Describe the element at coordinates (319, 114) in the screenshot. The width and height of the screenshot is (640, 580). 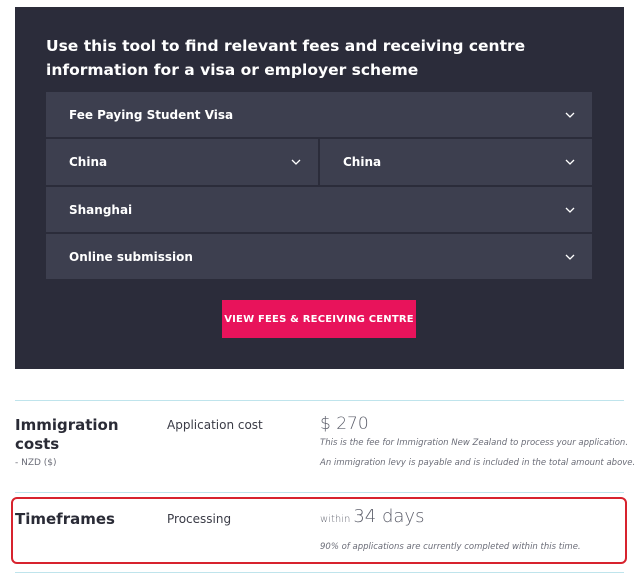
I see `visa-type-select: Fee Paying Student Visa` at that location.